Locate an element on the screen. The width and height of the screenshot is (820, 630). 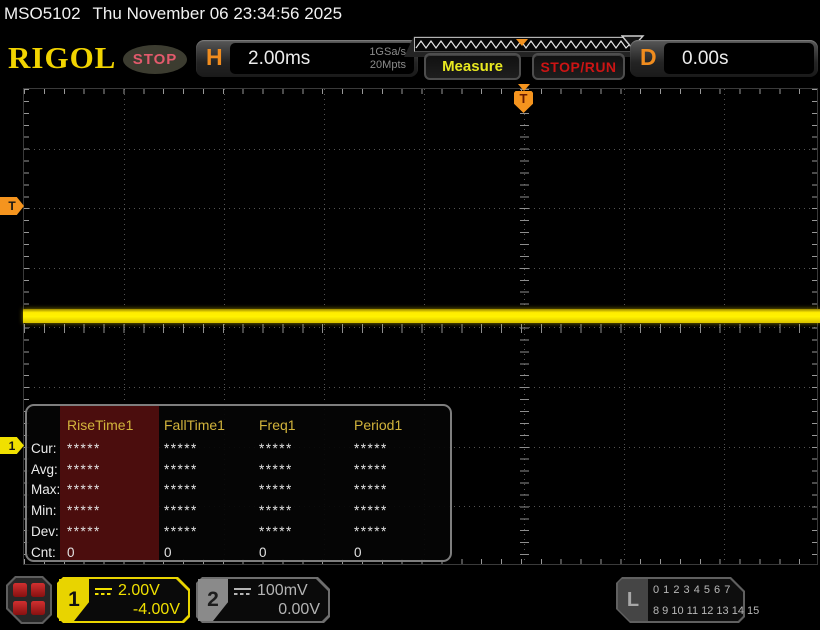
run-state-badge: STOP is located at coordinates (155, 59).